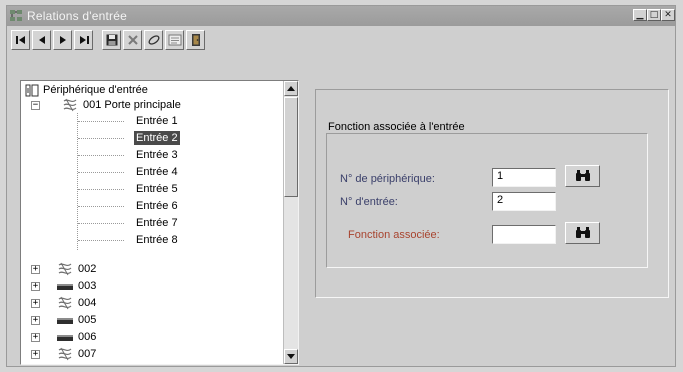  I want to click on scroll-down-icon, so click(291, 356).